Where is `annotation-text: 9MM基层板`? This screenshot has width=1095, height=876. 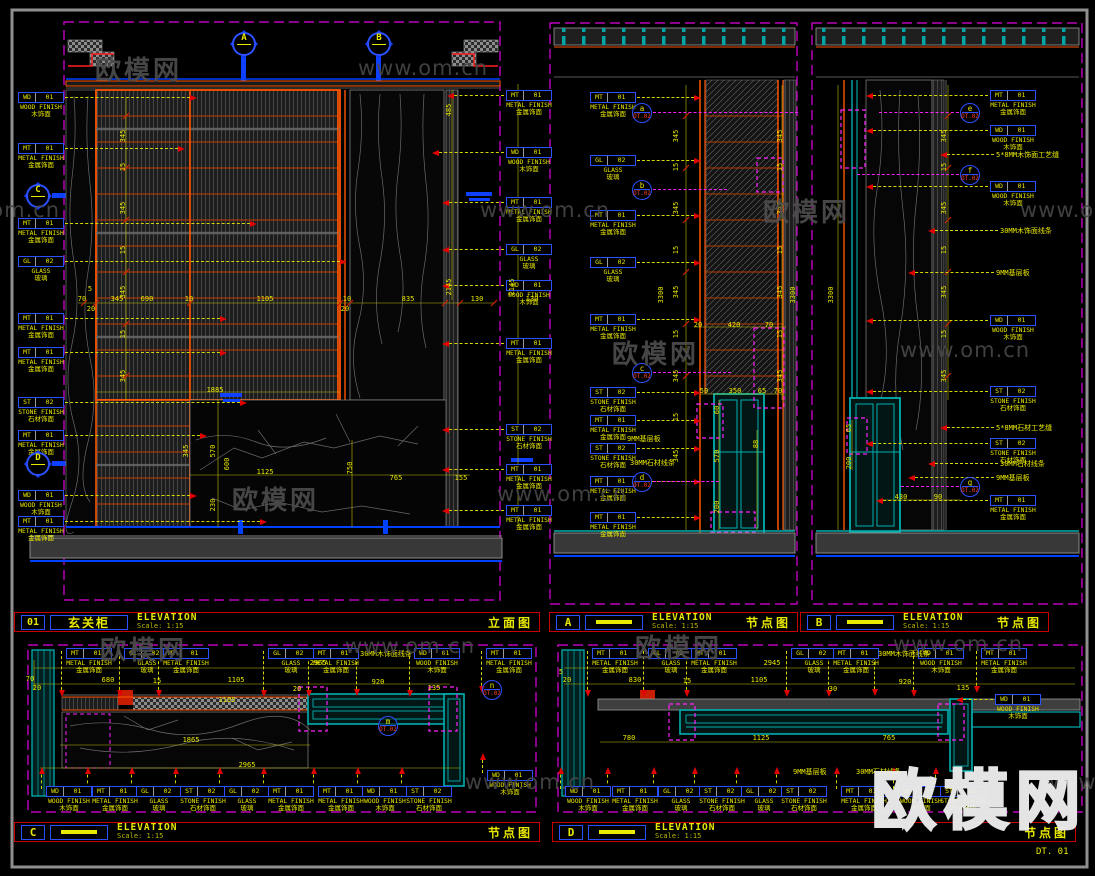 annotation-text: 9MM基层板 is located at coordinates (1013, 478).